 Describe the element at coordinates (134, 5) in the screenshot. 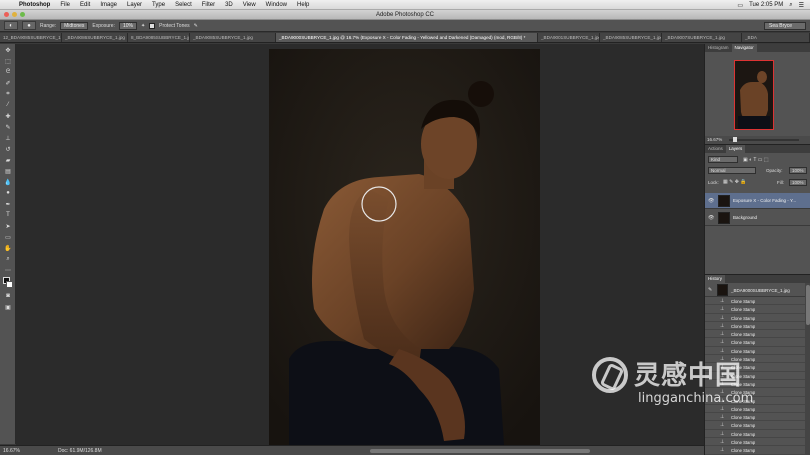

I see `menu-layer: Layer` at that location.